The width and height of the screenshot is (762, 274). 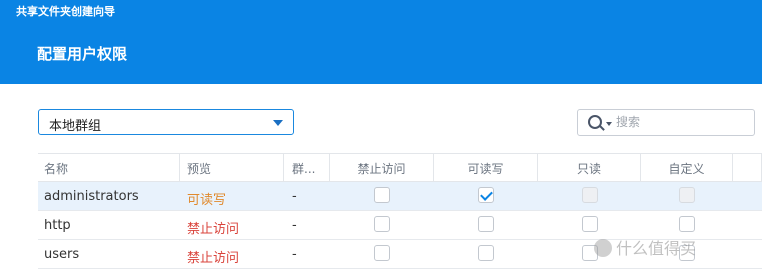 What do you see at coordinates (207, 200) in the screenshot?
I see `row-preview: 可读写` at bounding box center [207, 200].